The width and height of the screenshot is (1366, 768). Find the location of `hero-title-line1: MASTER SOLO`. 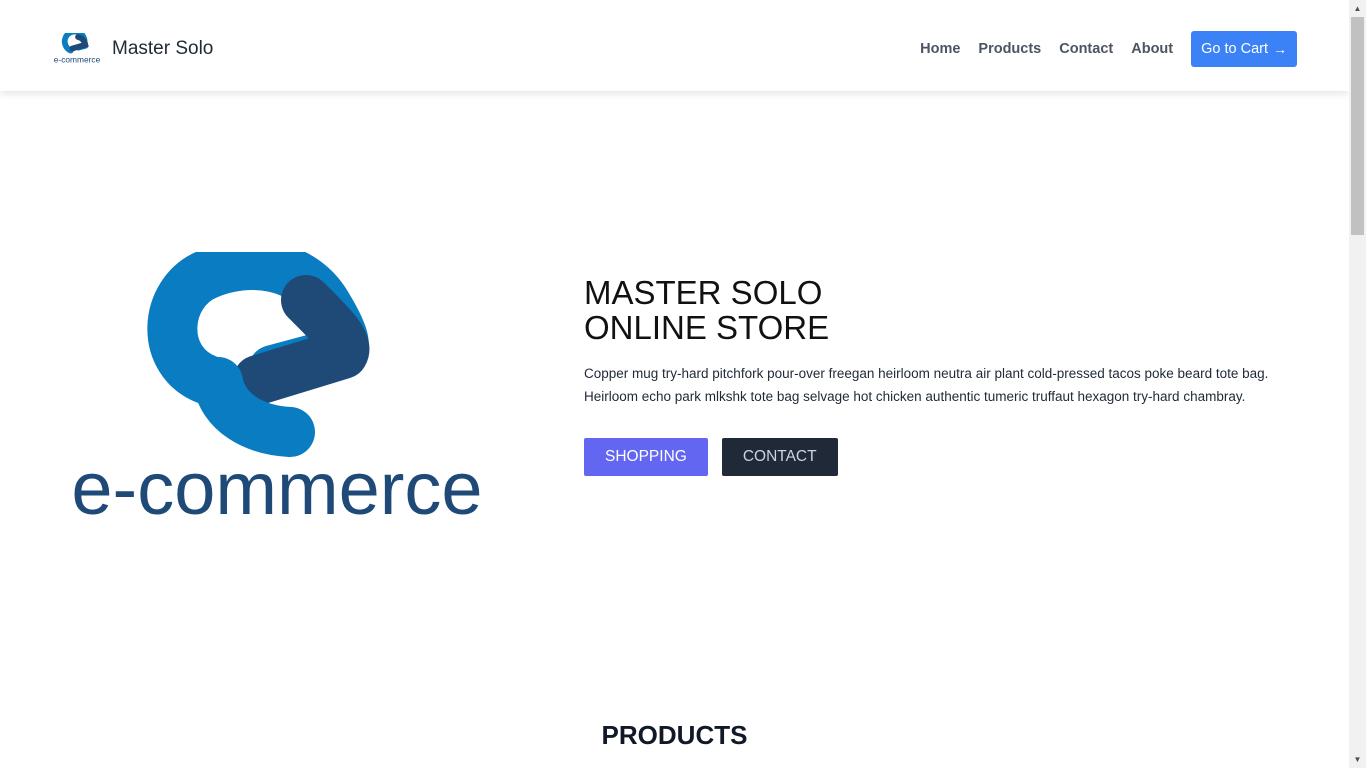

hero-title-line1: MASTER SOLO is located at coordinates (703, 292).